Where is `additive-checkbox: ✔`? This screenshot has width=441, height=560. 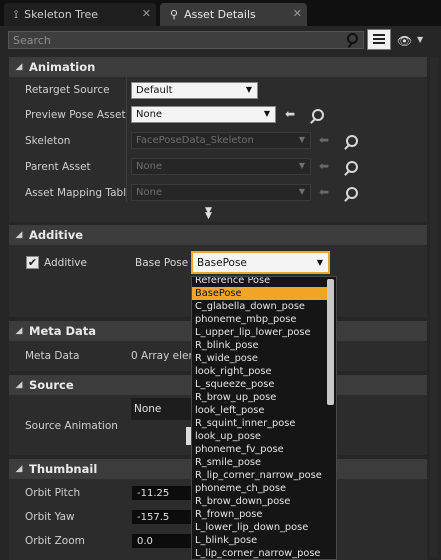 additive-checkbox: ✔ is located at coordinates (32, 262).